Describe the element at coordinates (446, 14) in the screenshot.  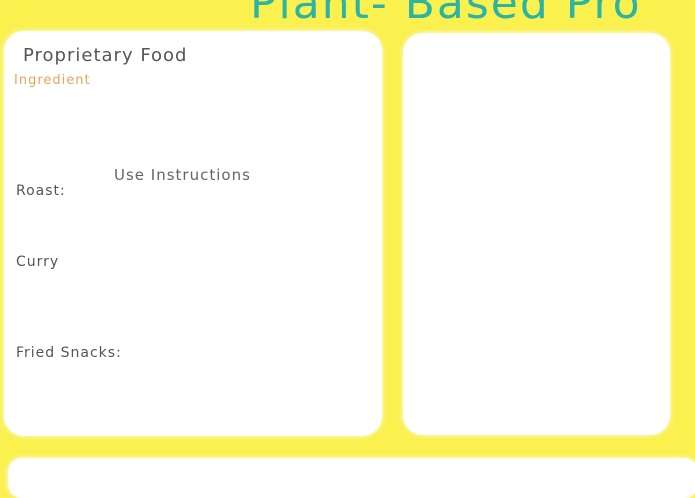
I see `banner-title: Plant- Based Pro` at that location.